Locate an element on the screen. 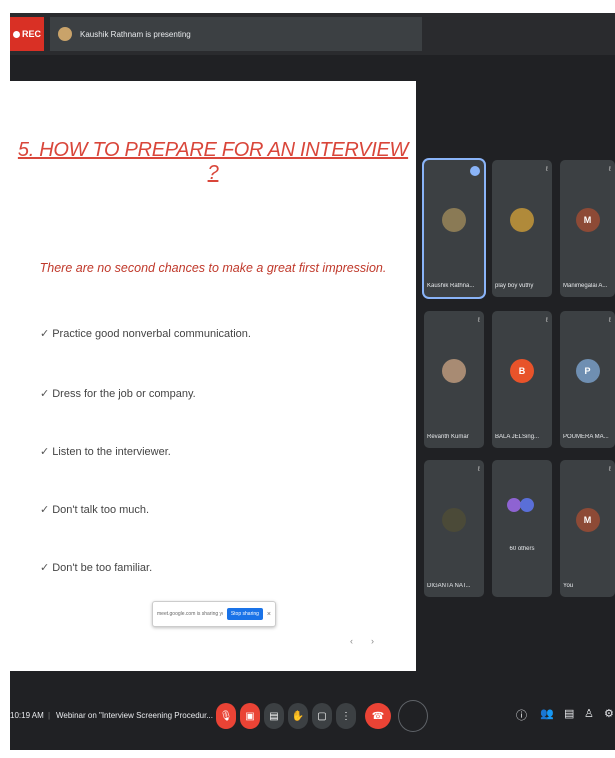 The width and height of the screenshot is (615, 758). captions-icon: ▤ is located at coordinates (274, 716).